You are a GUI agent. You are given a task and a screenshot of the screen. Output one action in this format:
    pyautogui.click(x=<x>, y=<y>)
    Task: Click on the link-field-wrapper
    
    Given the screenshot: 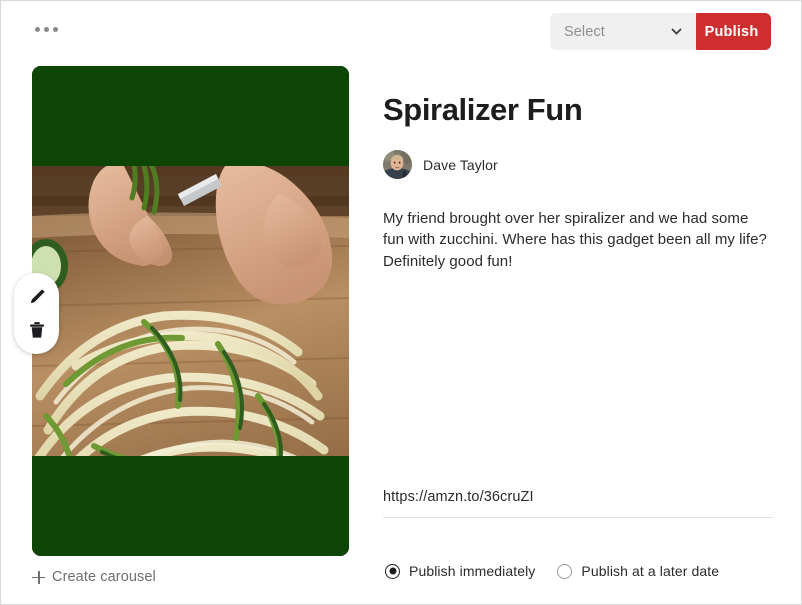 What is the action you would take?
    pyautogui.click(x=578, y=503)
    